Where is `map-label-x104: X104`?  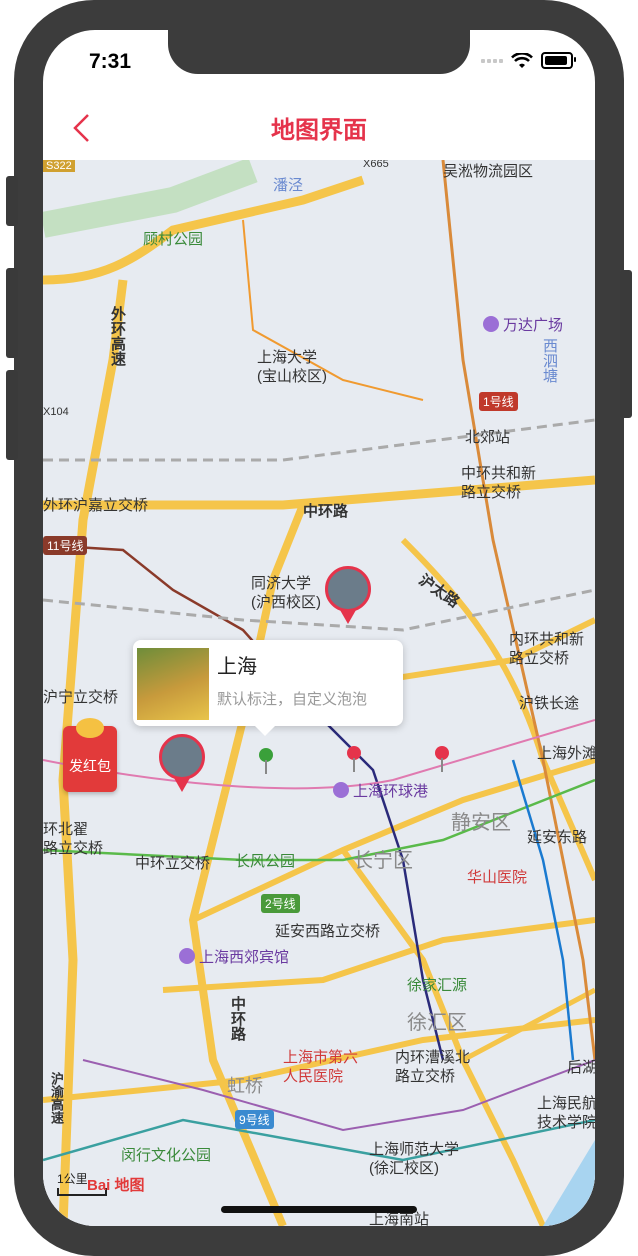
map-label-x104: X104 is located at coordinates (56, 412).